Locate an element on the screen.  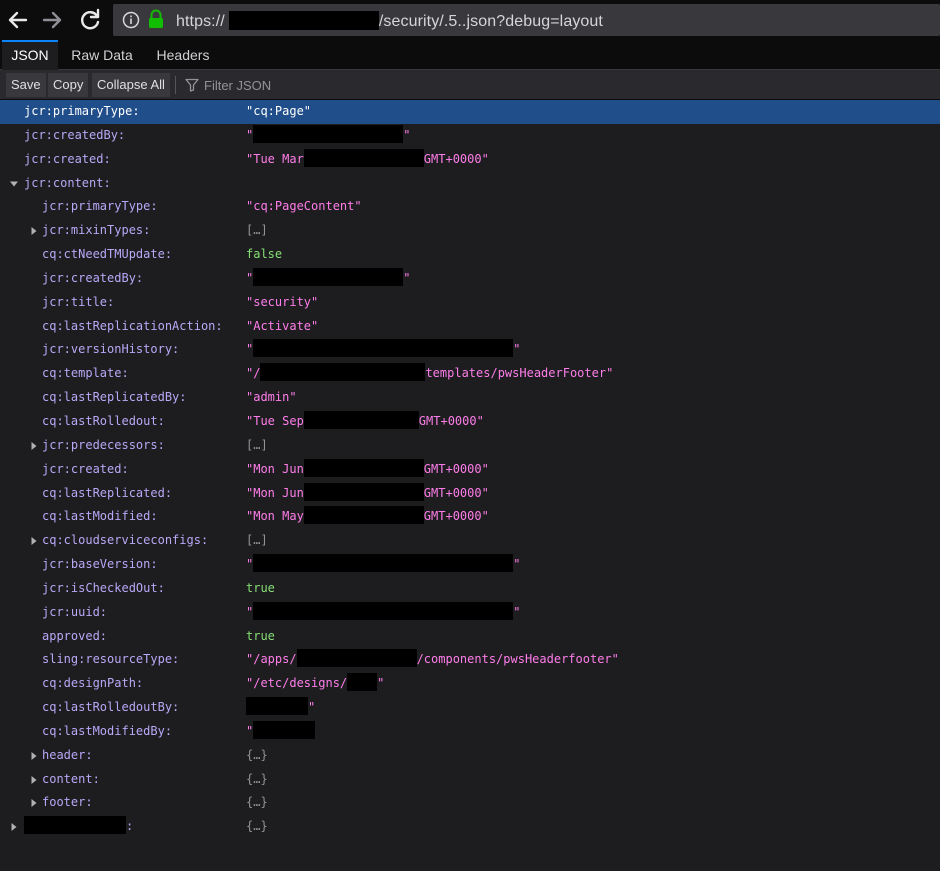
tree-row: cq:lastModified: "Mon May GMT+0000" is located at coordinates (470, 517).